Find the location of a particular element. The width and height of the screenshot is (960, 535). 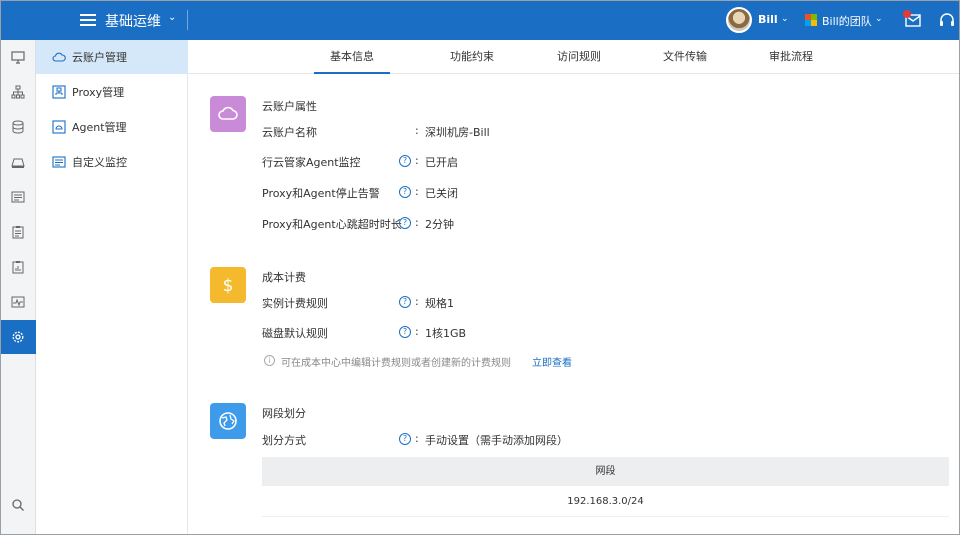

notification-badge is located at coordinates (907, 14).